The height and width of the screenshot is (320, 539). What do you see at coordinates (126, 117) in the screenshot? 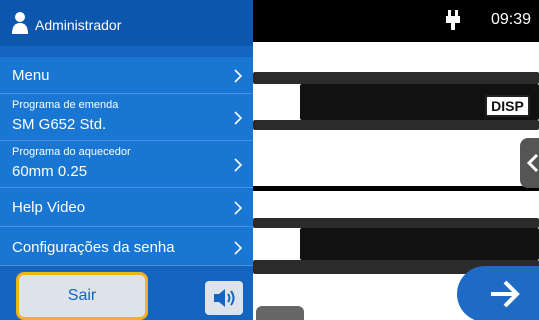
I see `menu-item-splice-program: Programa de emenda SM G652 Std.` at bounding box center [126, 117].